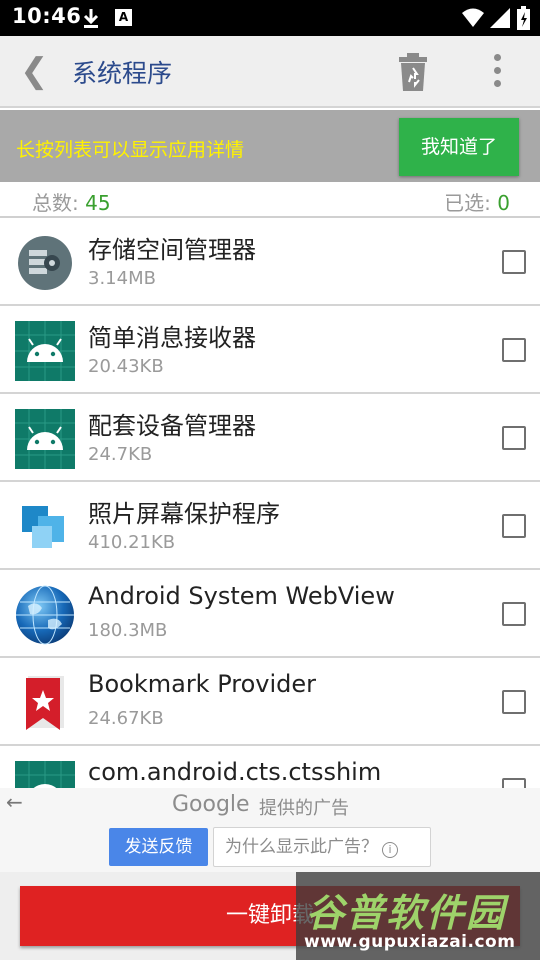 The height and width of the screenshot is (960, 540). I want to click on watermark-url: www.gupuxiazai.com, so click(410, 942).